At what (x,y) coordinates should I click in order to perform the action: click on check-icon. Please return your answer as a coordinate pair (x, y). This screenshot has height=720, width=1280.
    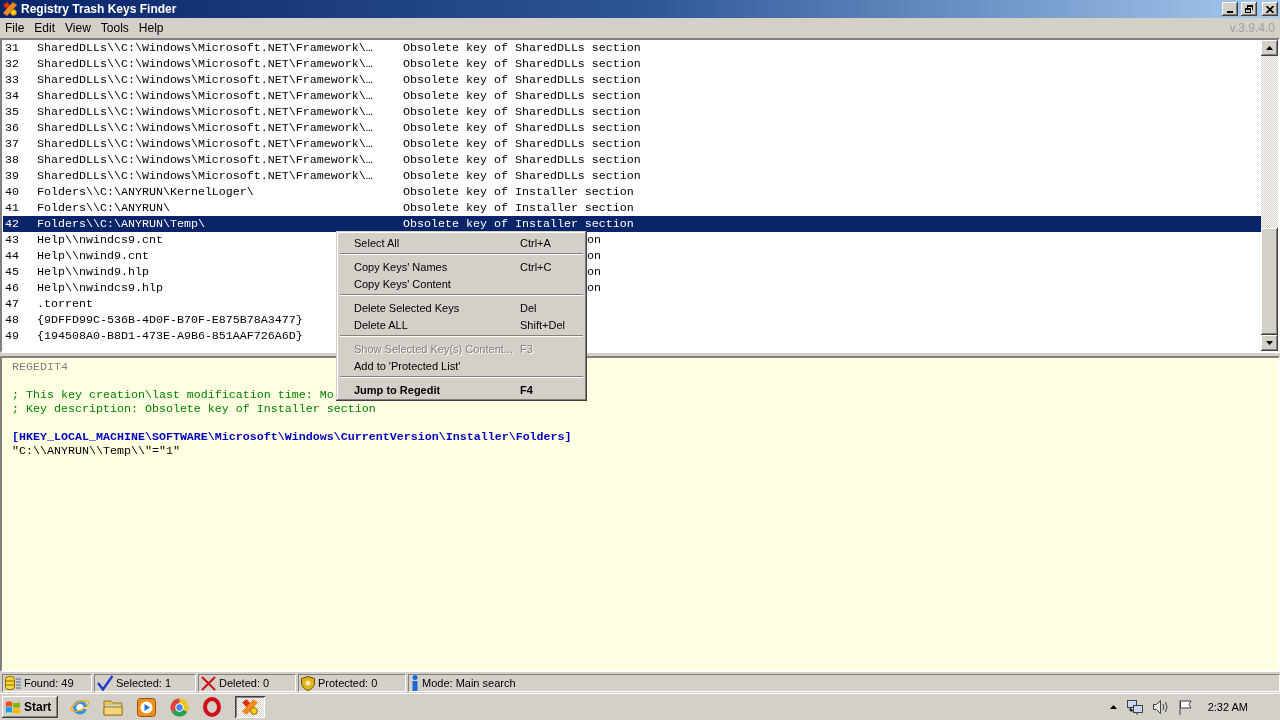
    Looking at the image, I should click on (105, 683).